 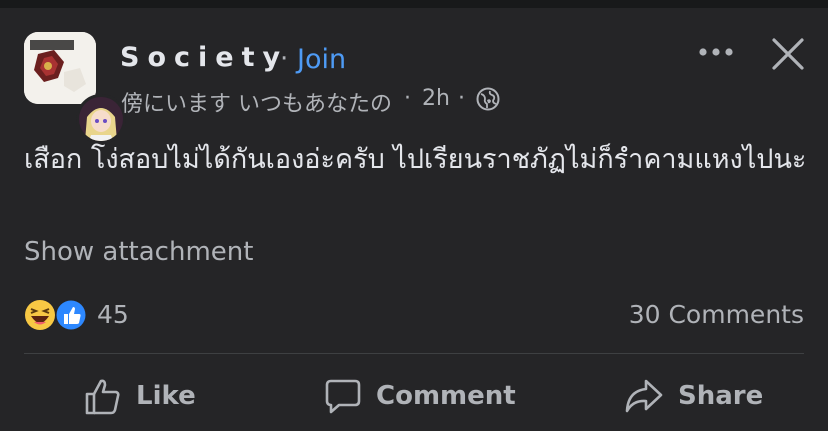 I want to click on post-time: 2h, so click(x=436, y=98).